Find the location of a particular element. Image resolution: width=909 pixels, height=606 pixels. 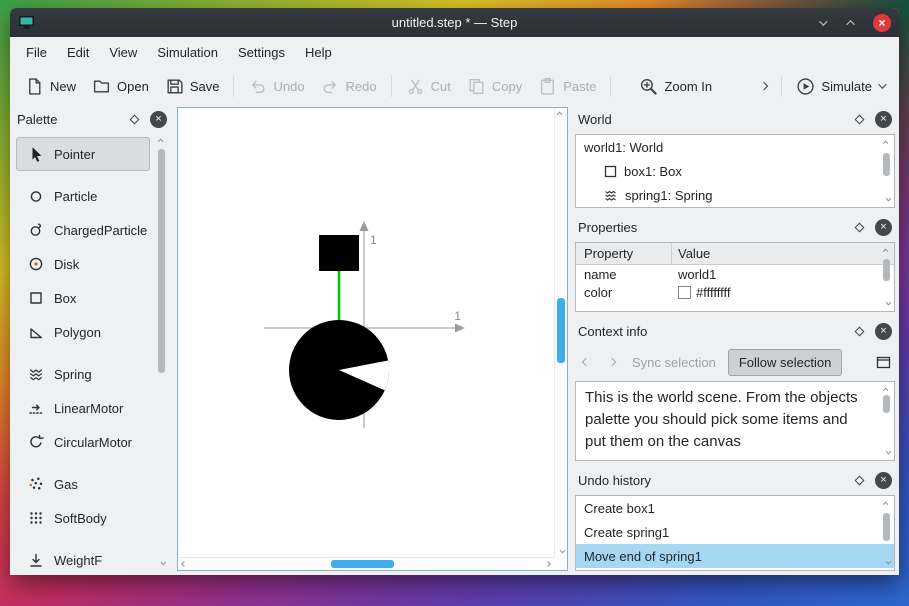

column-header-value: Value is located at coordinates (691, 253).